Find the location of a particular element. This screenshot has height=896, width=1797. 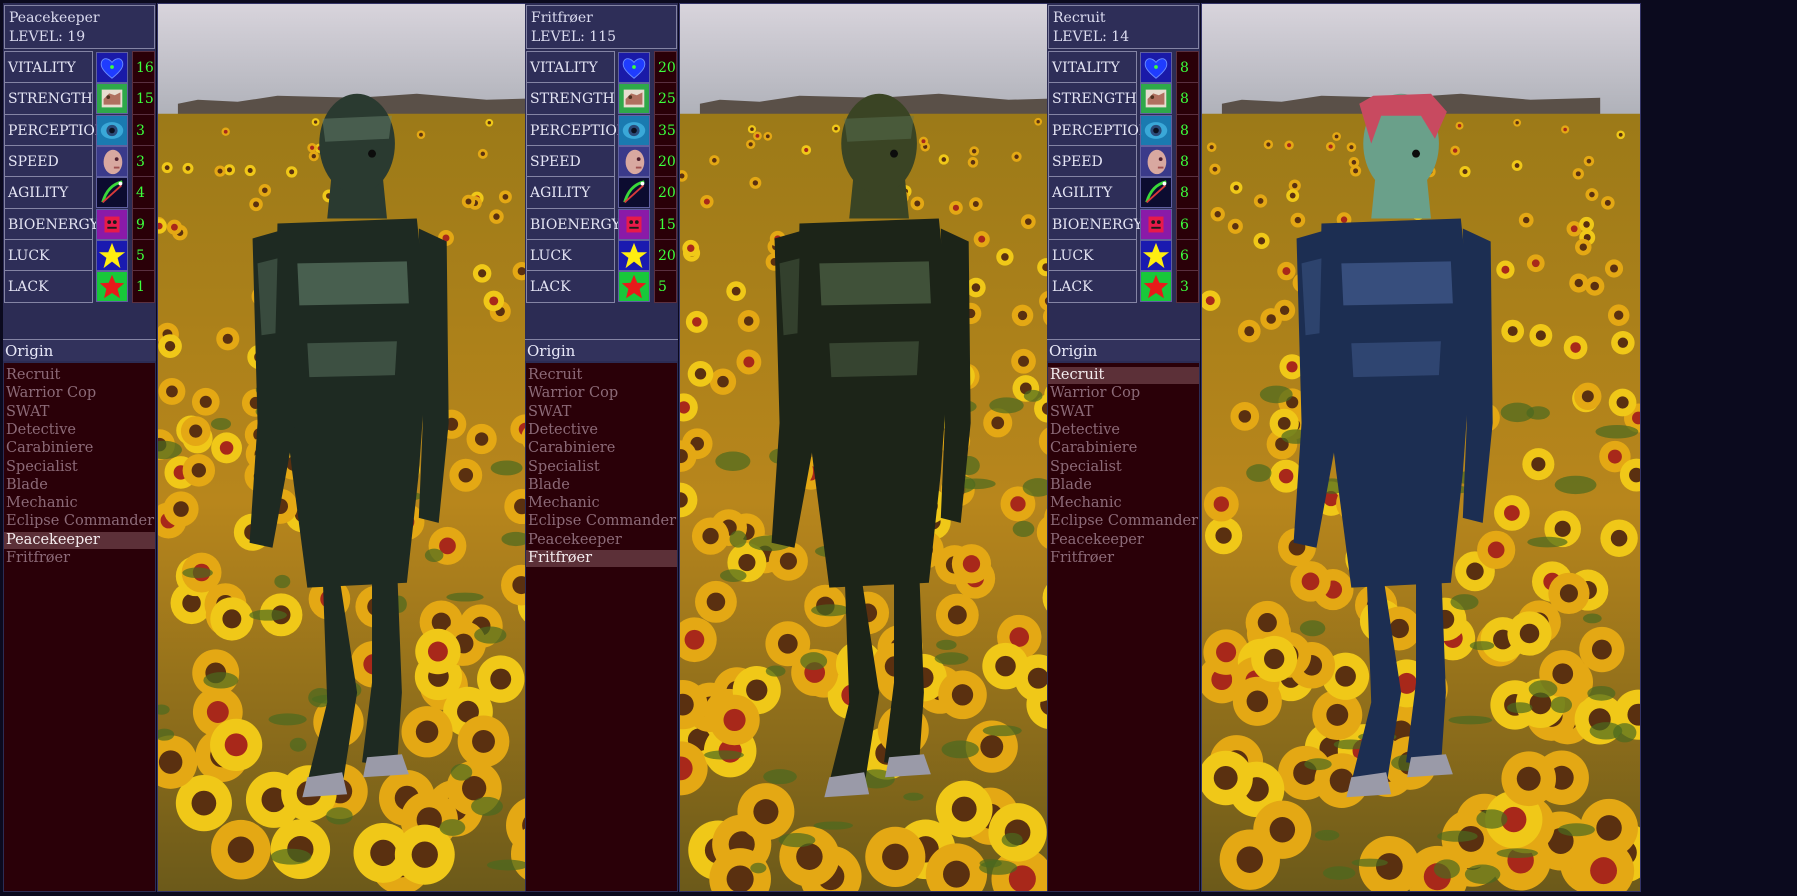

stat-label: STRENGTH is located at coordinates (48, 99).